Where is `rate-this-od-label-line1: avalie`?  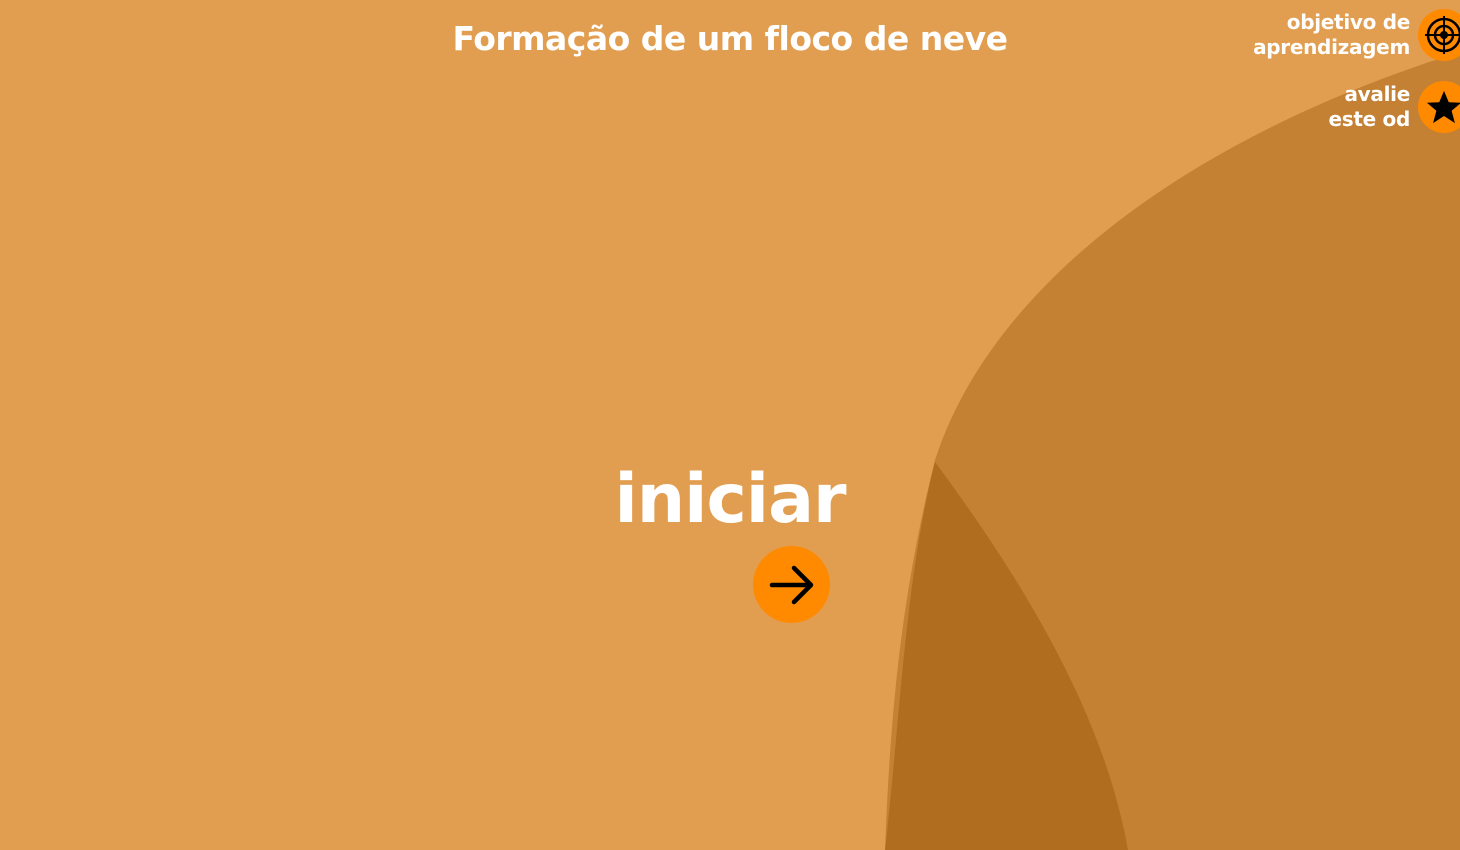 rate-this-od-label-line1: avalie is located at coordinates (1377, 94).